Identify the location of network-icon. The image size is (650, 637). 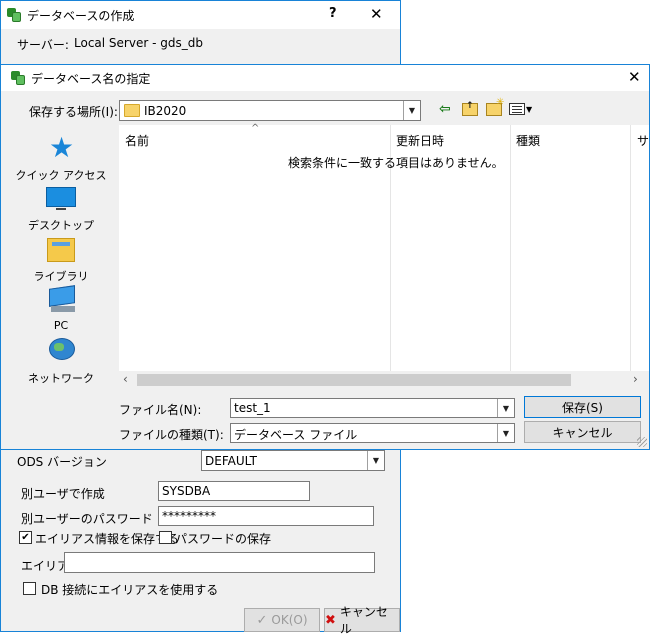
(62, 349).